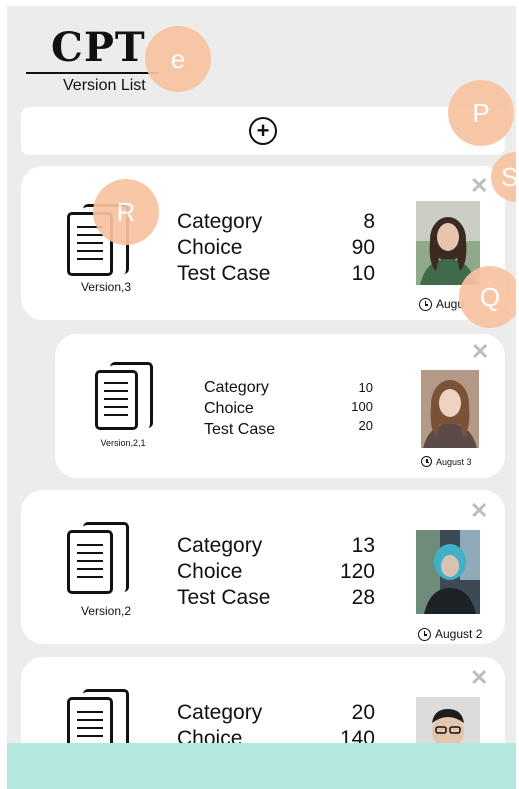  I want to click on stat-value-choice: 90, so click(363, 247).